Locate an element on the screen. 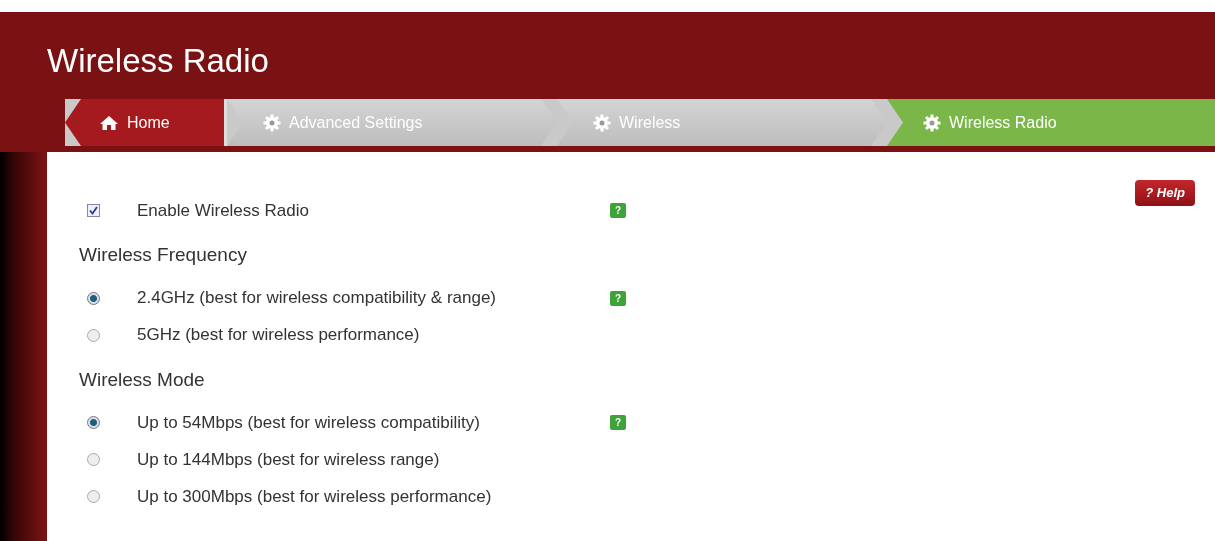 The width and height of the screenshot is (1215, 541). home-icon is located at coordinates (109, 122).